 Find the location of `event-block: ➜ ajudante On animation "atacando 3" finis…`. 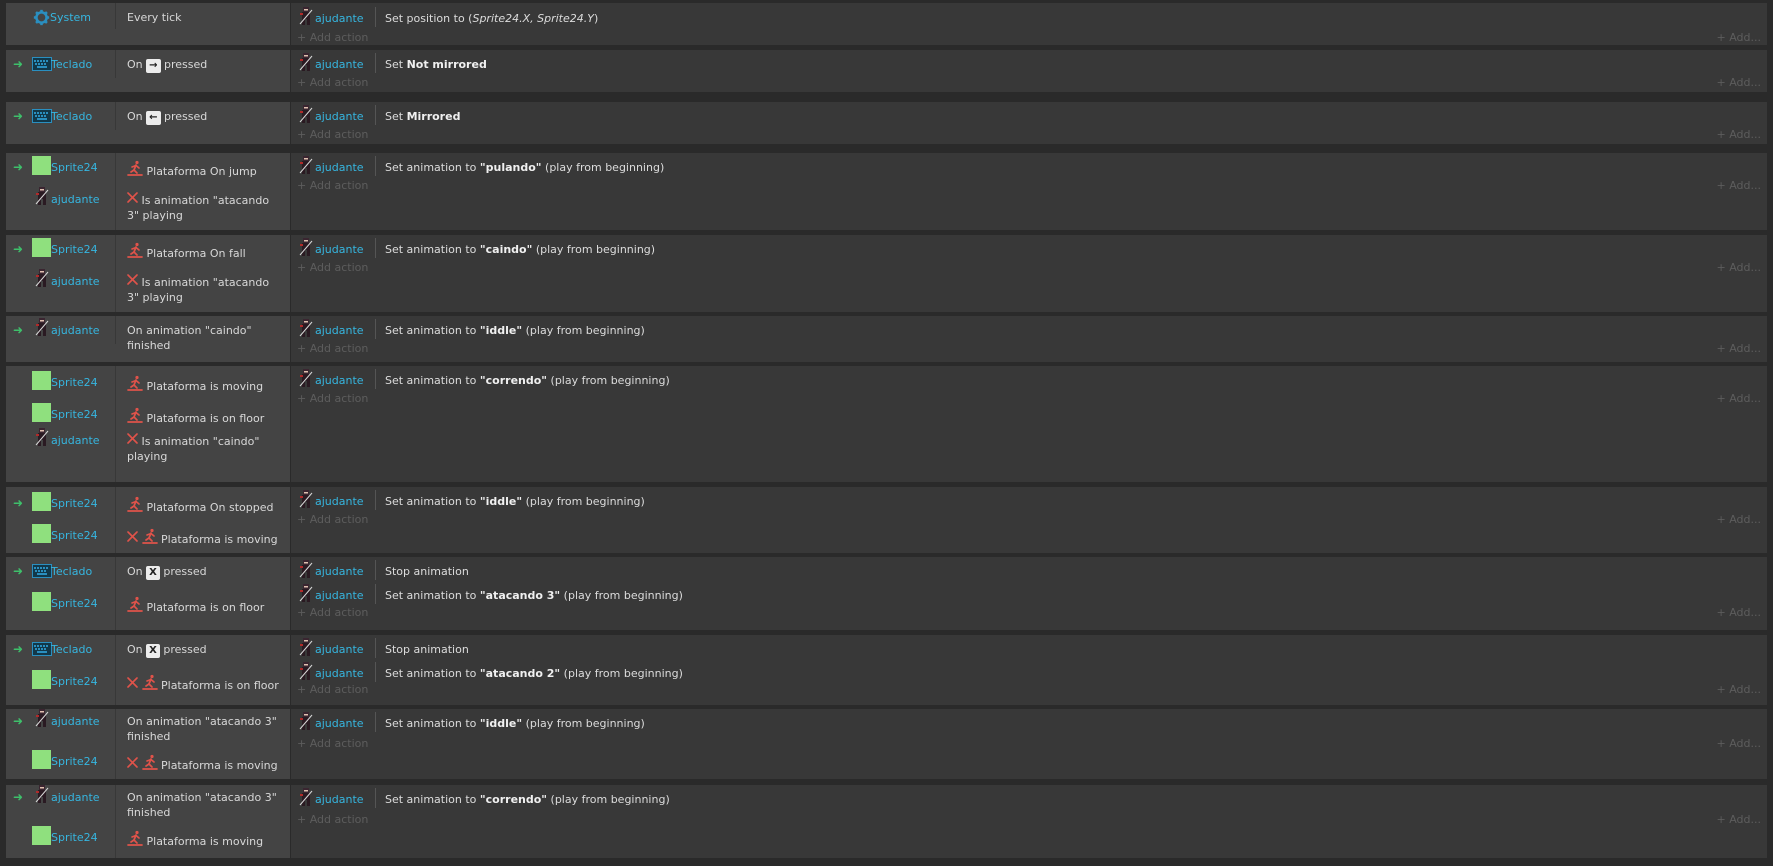

event-block: ➜ ajudante On animation "atacando 3" finis… is located at coordinates (886, 744).